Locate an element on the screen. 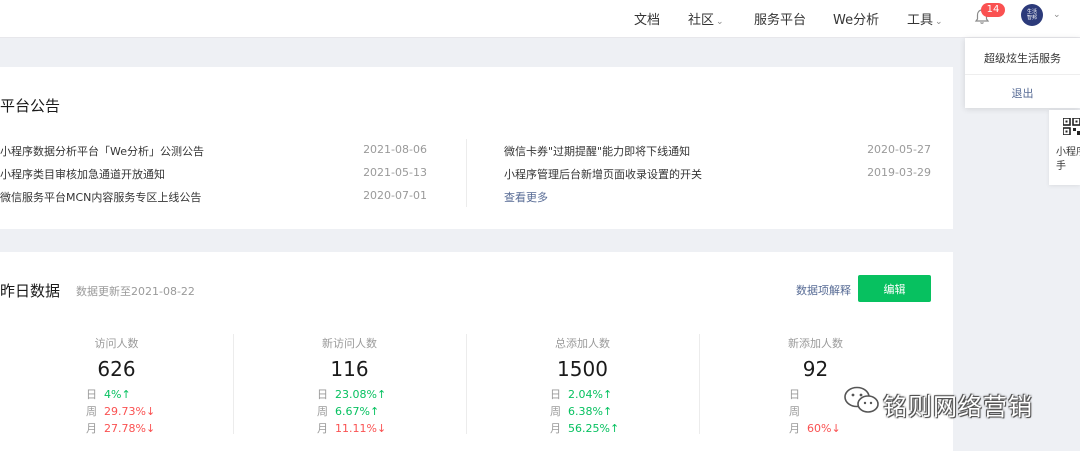 The height and width of the screenshot is (451, 1080). trend-week: 周 is located at coordinates (798, 411).